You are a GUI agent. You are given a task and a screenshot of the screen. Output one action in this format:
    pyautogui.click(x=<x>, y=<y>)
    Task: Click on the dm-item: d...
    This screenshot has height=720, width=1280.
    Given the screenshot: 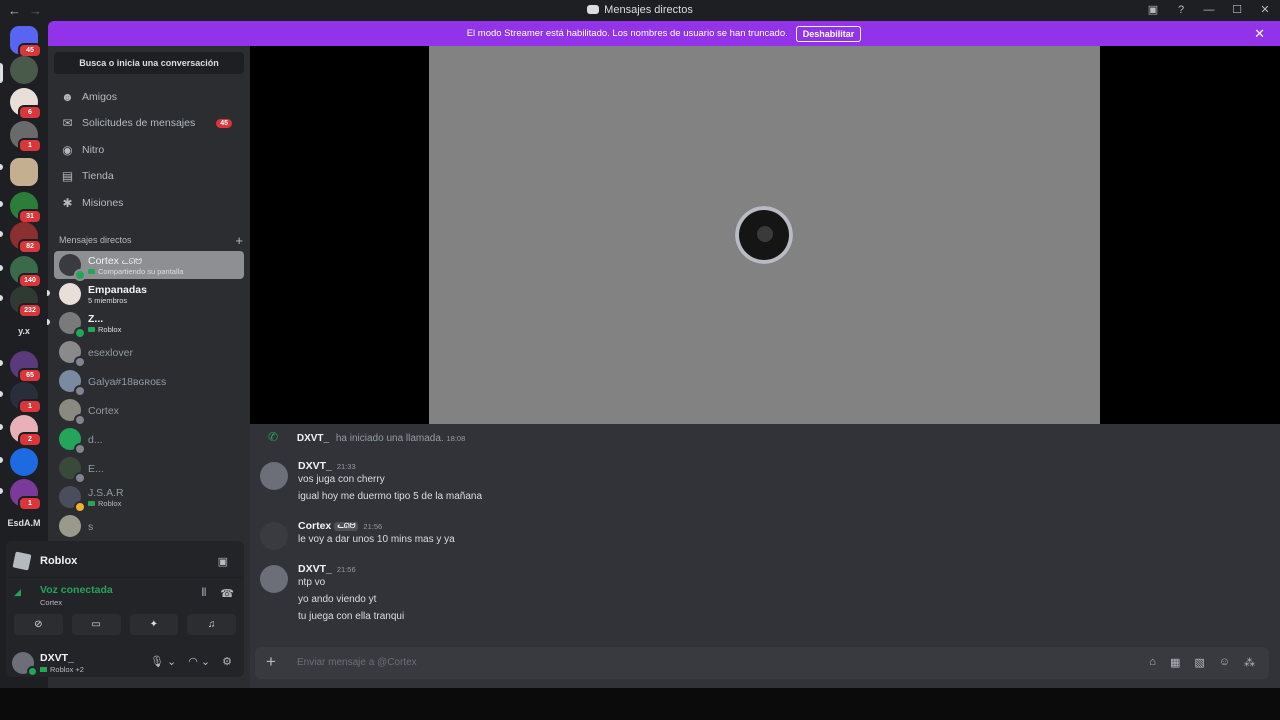 What is the action you would take?
    pyautogui.click(x=149, y=440)
    